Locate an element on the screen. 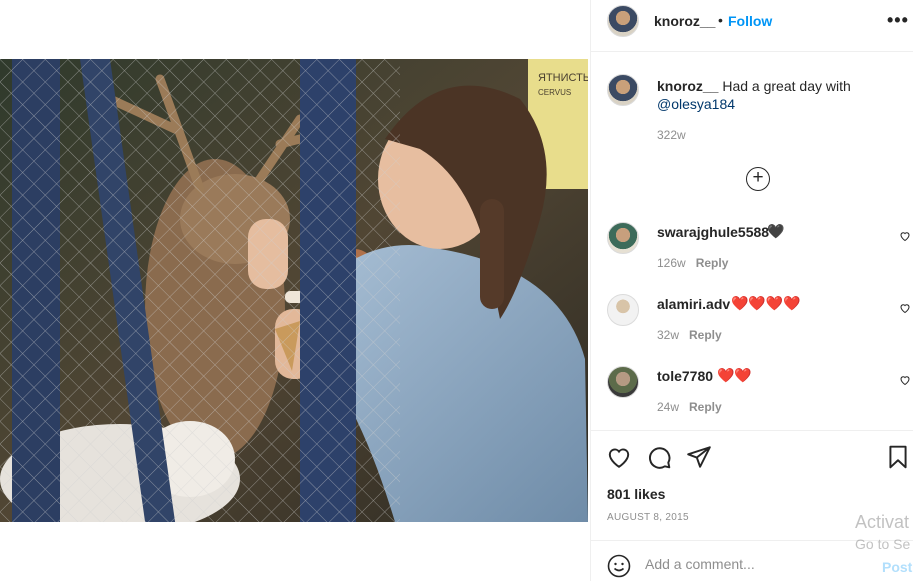 This screenshot has height=581, width=913. like-heart-icon is located at coordinates (619, 457).